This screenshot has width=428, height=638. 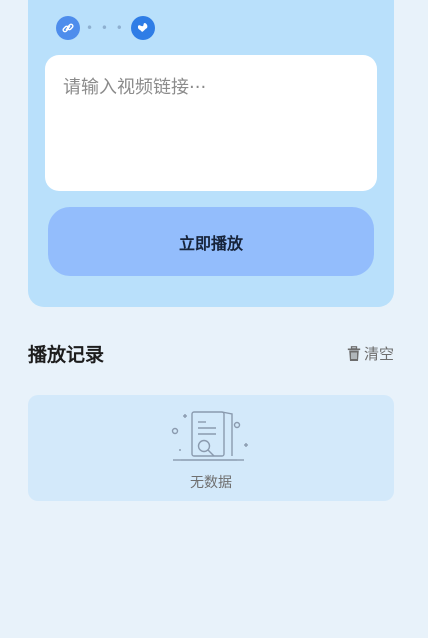 I want to click on connector-dots: • • •, so click(x=105, y=28).